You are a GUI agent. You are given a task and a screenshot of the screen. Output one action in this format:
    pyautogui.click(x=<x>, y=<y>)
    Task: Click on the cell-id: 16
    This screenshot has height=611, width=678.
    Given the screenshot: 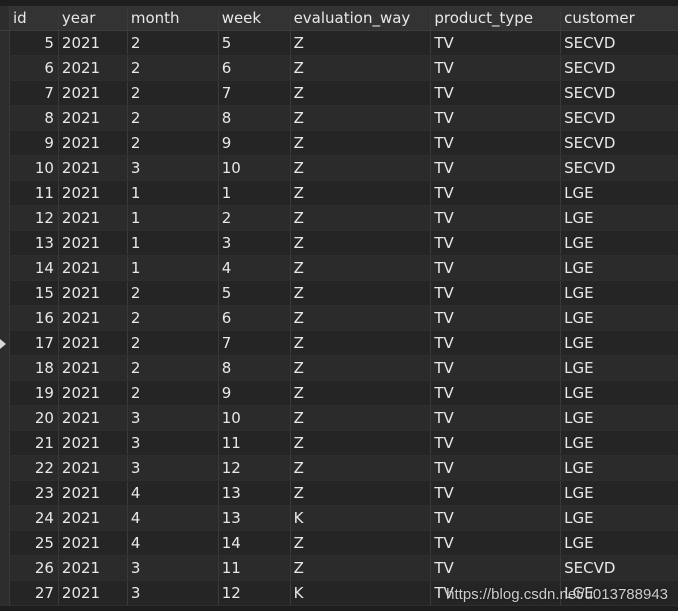 What is the action you would take?
    pyautogui.click(x=34, y=318)
    